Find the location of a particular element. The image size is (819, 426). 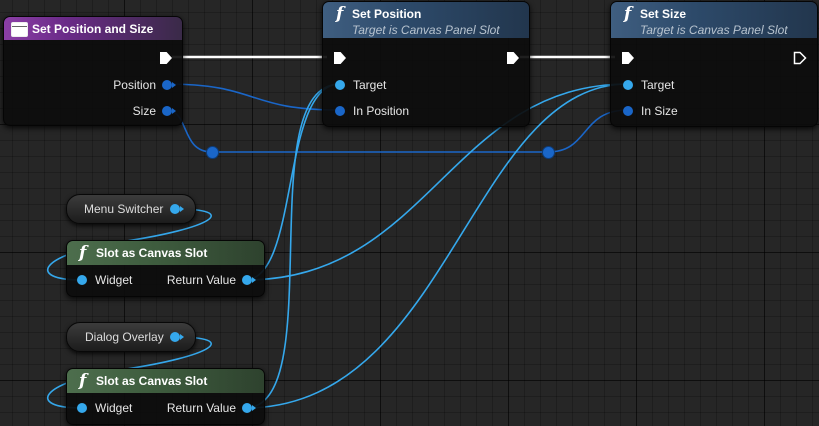

in-size-pin-row: In Size is located at coordinates (650, 111).